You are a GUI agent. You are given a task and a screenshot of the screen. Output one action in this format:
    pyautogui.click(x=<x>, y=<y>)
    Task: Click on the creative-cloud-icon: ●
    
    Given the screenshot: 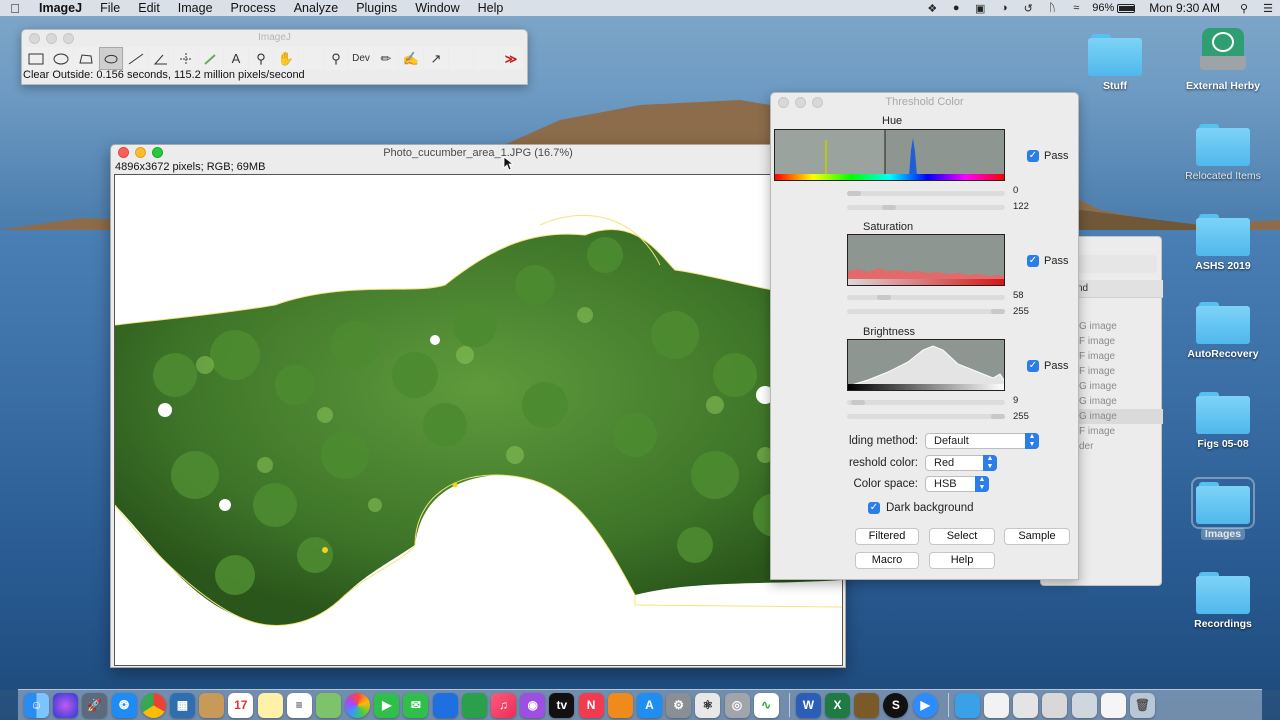 What is the action you would take?
    pyautogui.click(x=956, y=8)
    